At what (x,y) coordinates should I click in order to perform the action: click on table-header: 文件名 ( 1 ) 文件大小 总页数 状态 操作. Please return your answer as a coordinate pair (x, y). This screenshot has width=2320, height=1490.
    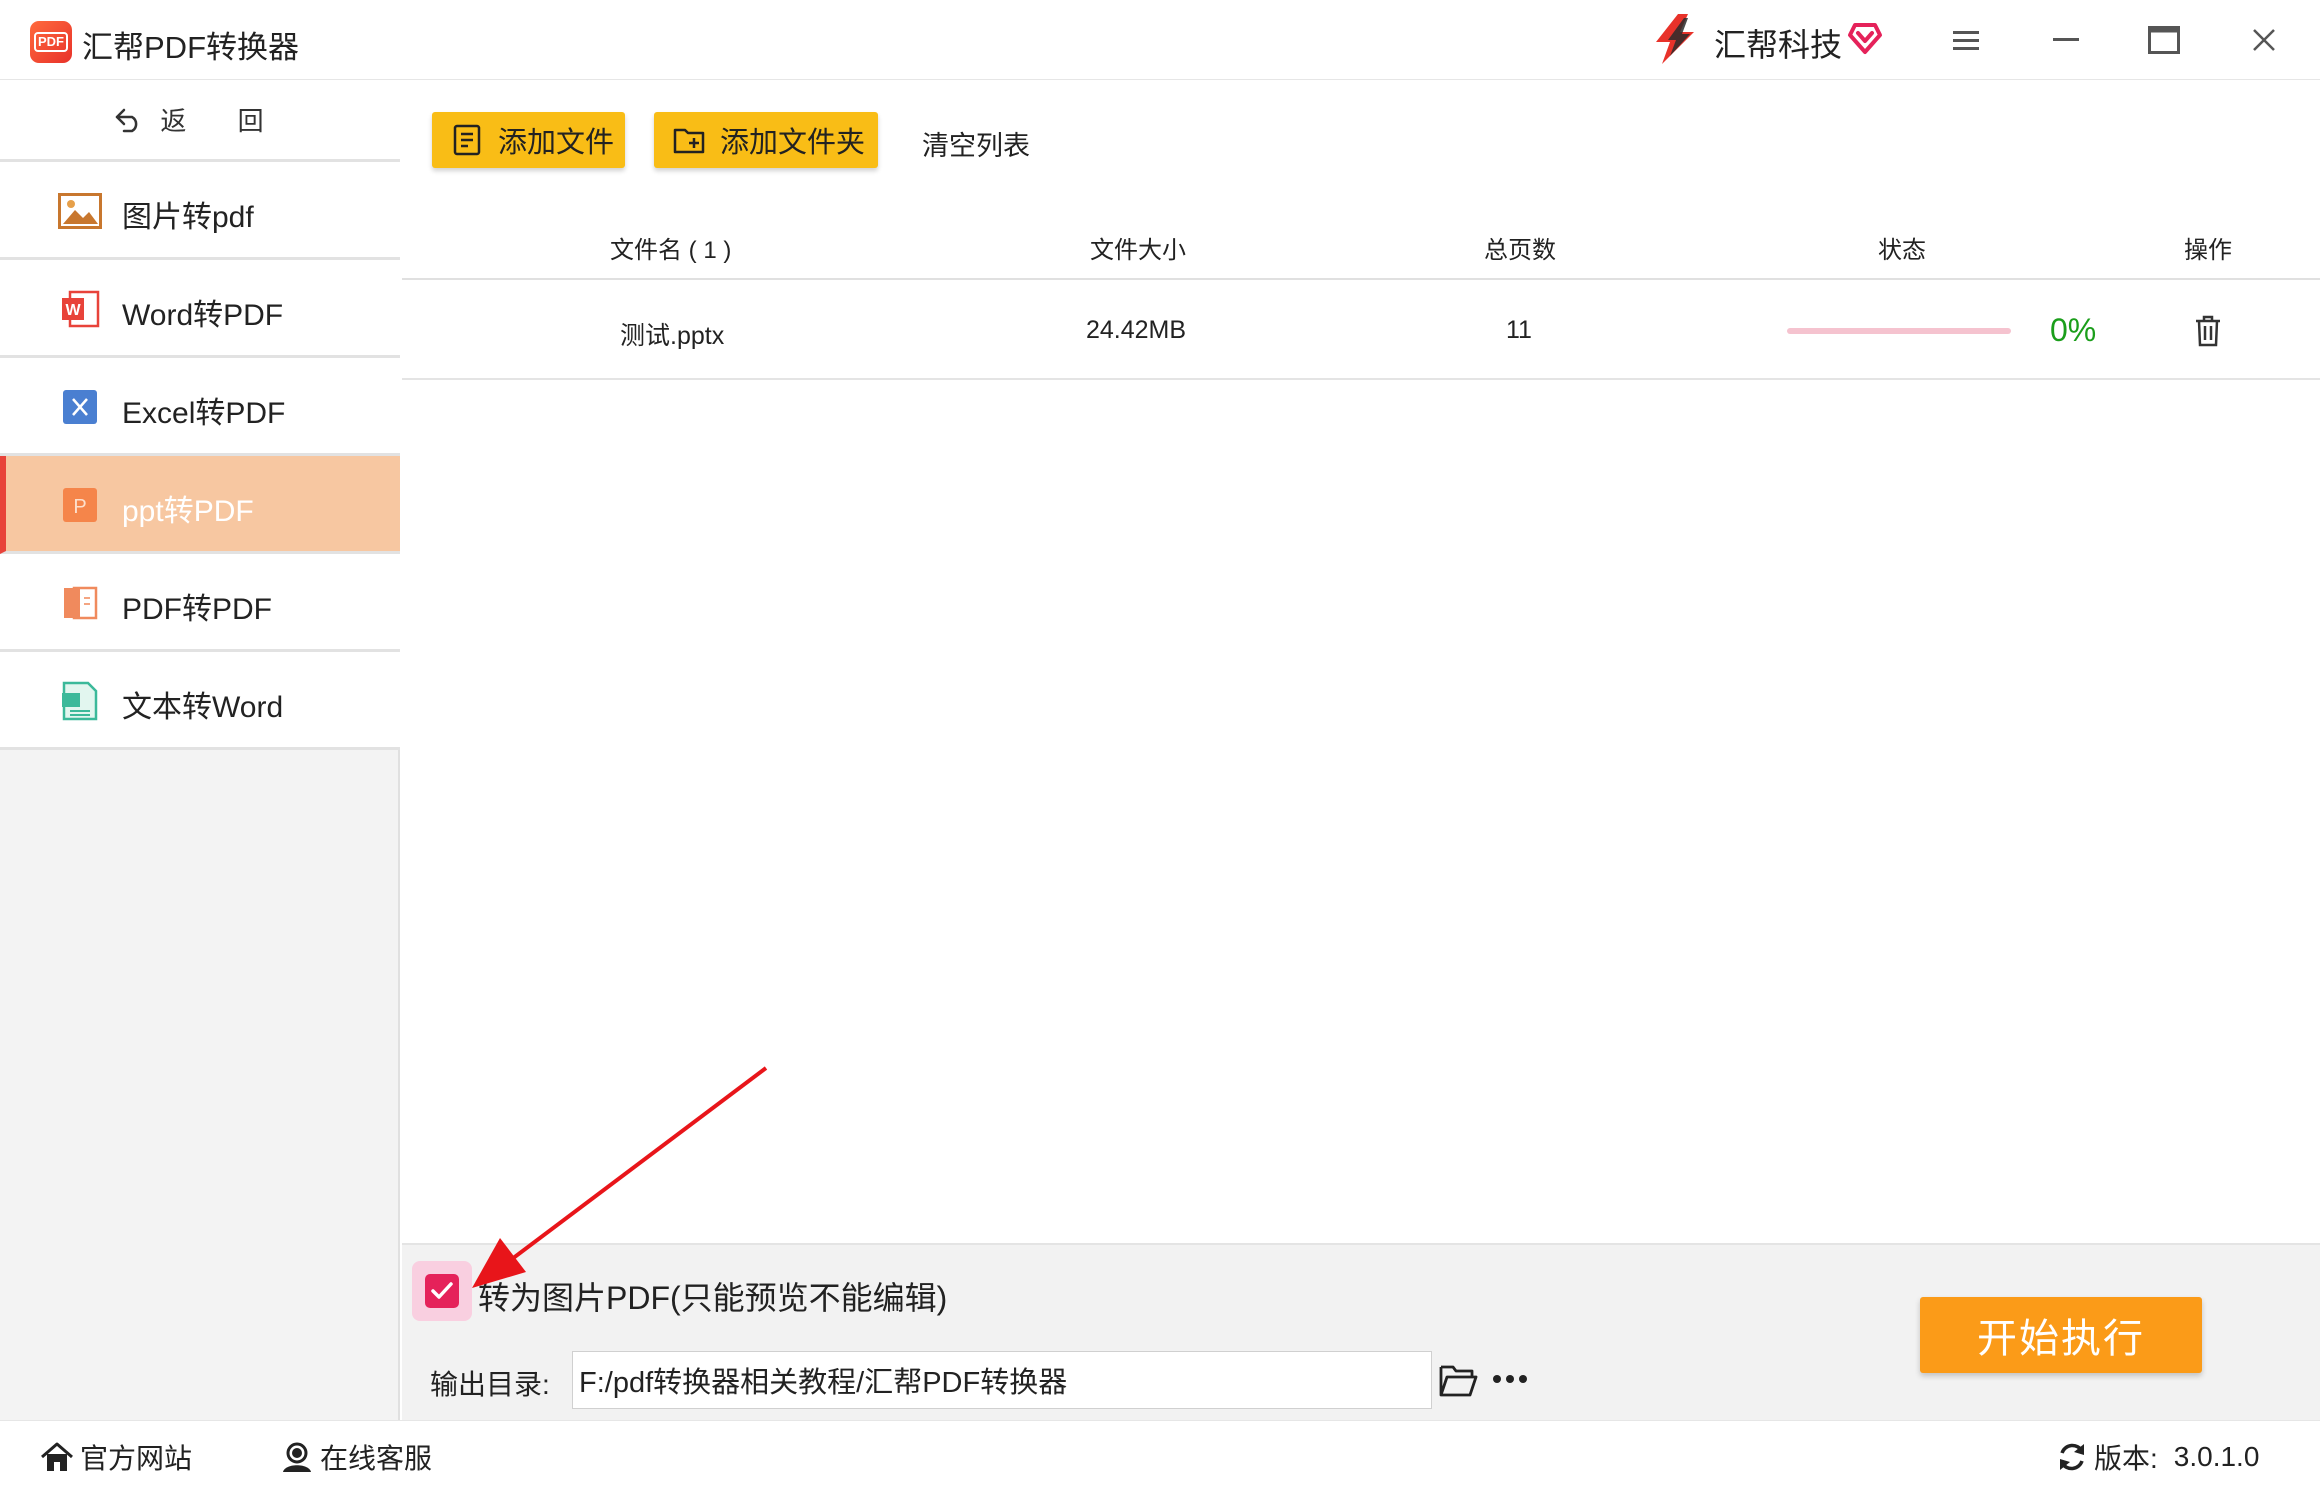
    Looking at the image, I should click on (1361, 246).